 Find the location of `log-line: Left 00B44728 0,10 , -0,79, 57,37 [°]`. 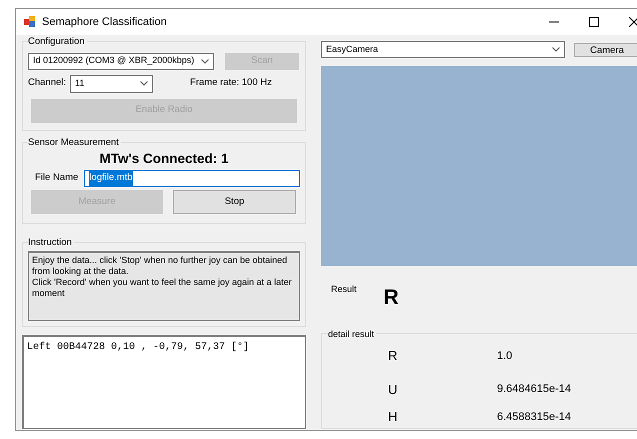

log-line: Left 00B44728 0,10 , -0,79, 57,37 [°] is located at coordinates (138, 347).